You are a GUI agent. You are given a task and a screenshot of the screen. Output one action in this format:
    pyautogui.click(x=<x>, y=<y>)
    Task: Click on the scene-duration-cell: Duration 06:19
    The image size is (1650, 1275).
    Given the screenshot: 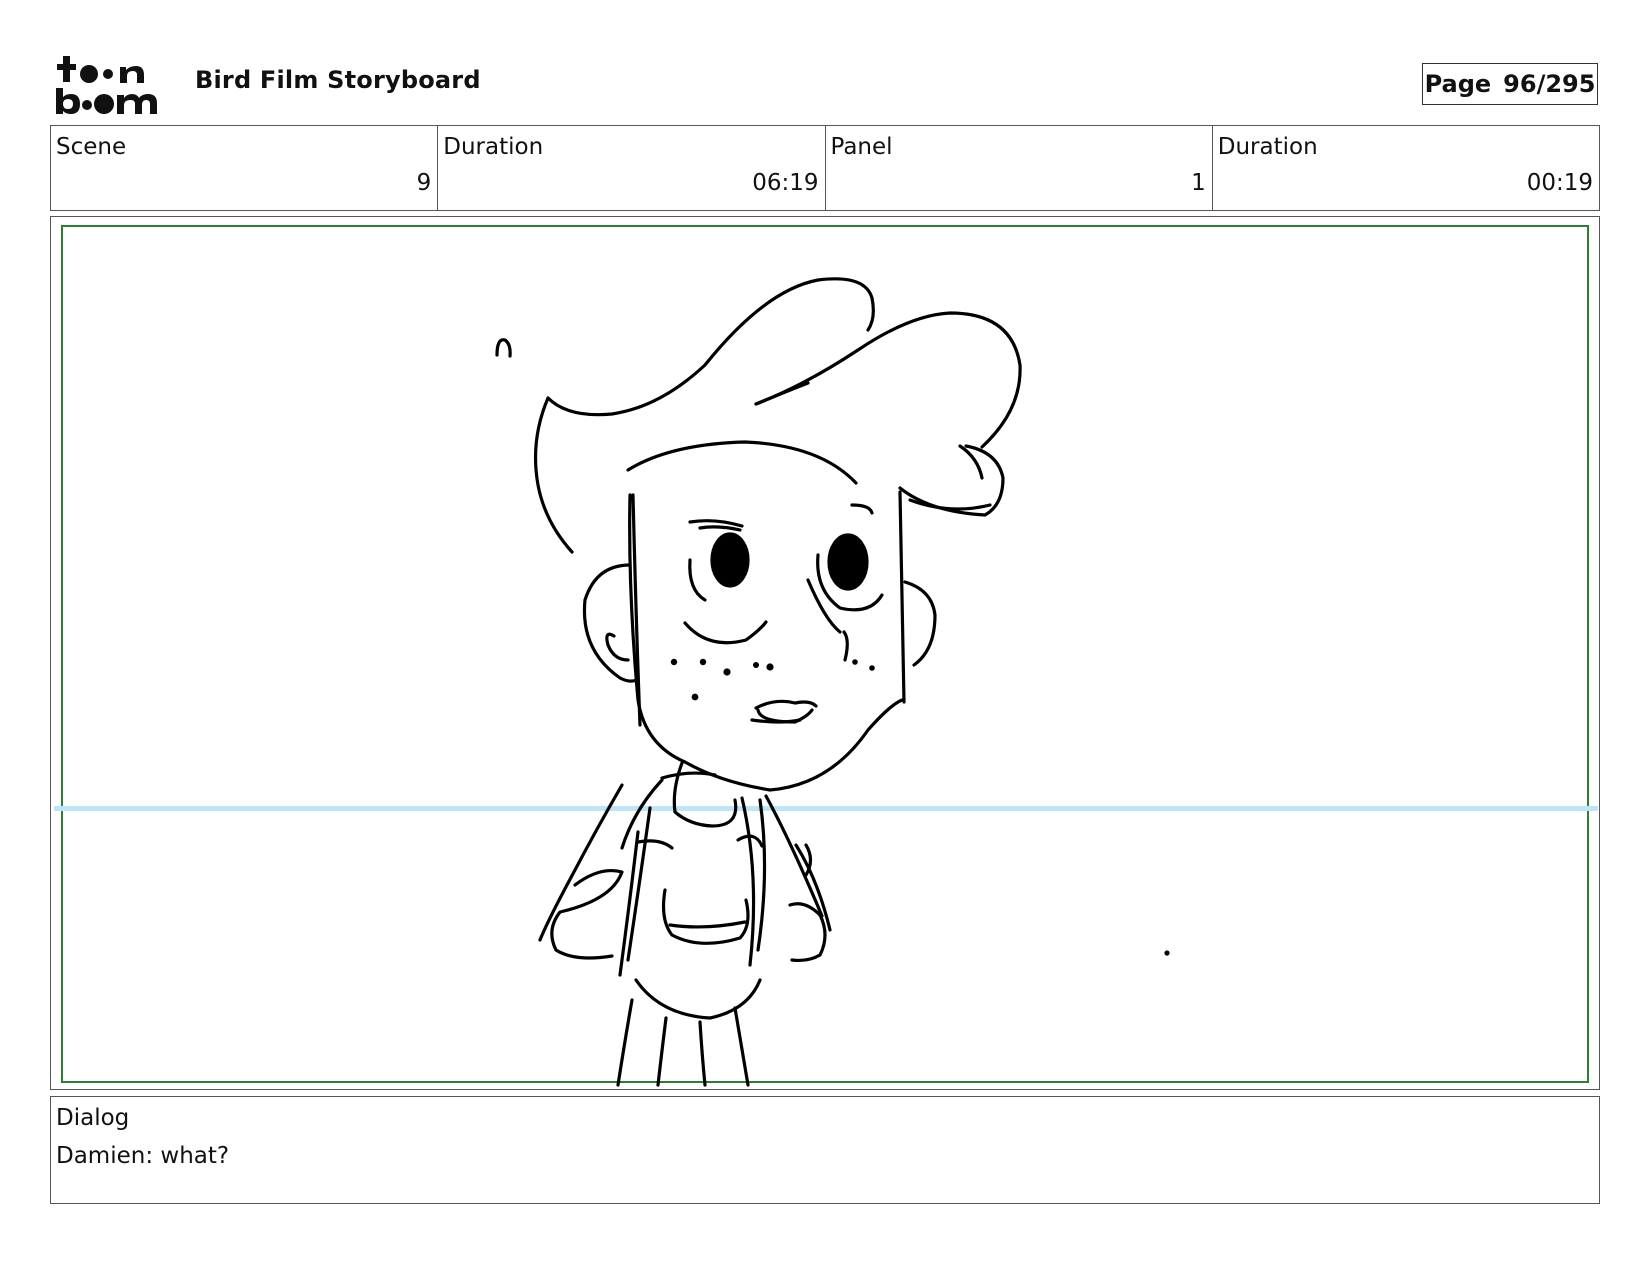 What is the action you would take?
    pyautogui.click(x=632, y=168)
    